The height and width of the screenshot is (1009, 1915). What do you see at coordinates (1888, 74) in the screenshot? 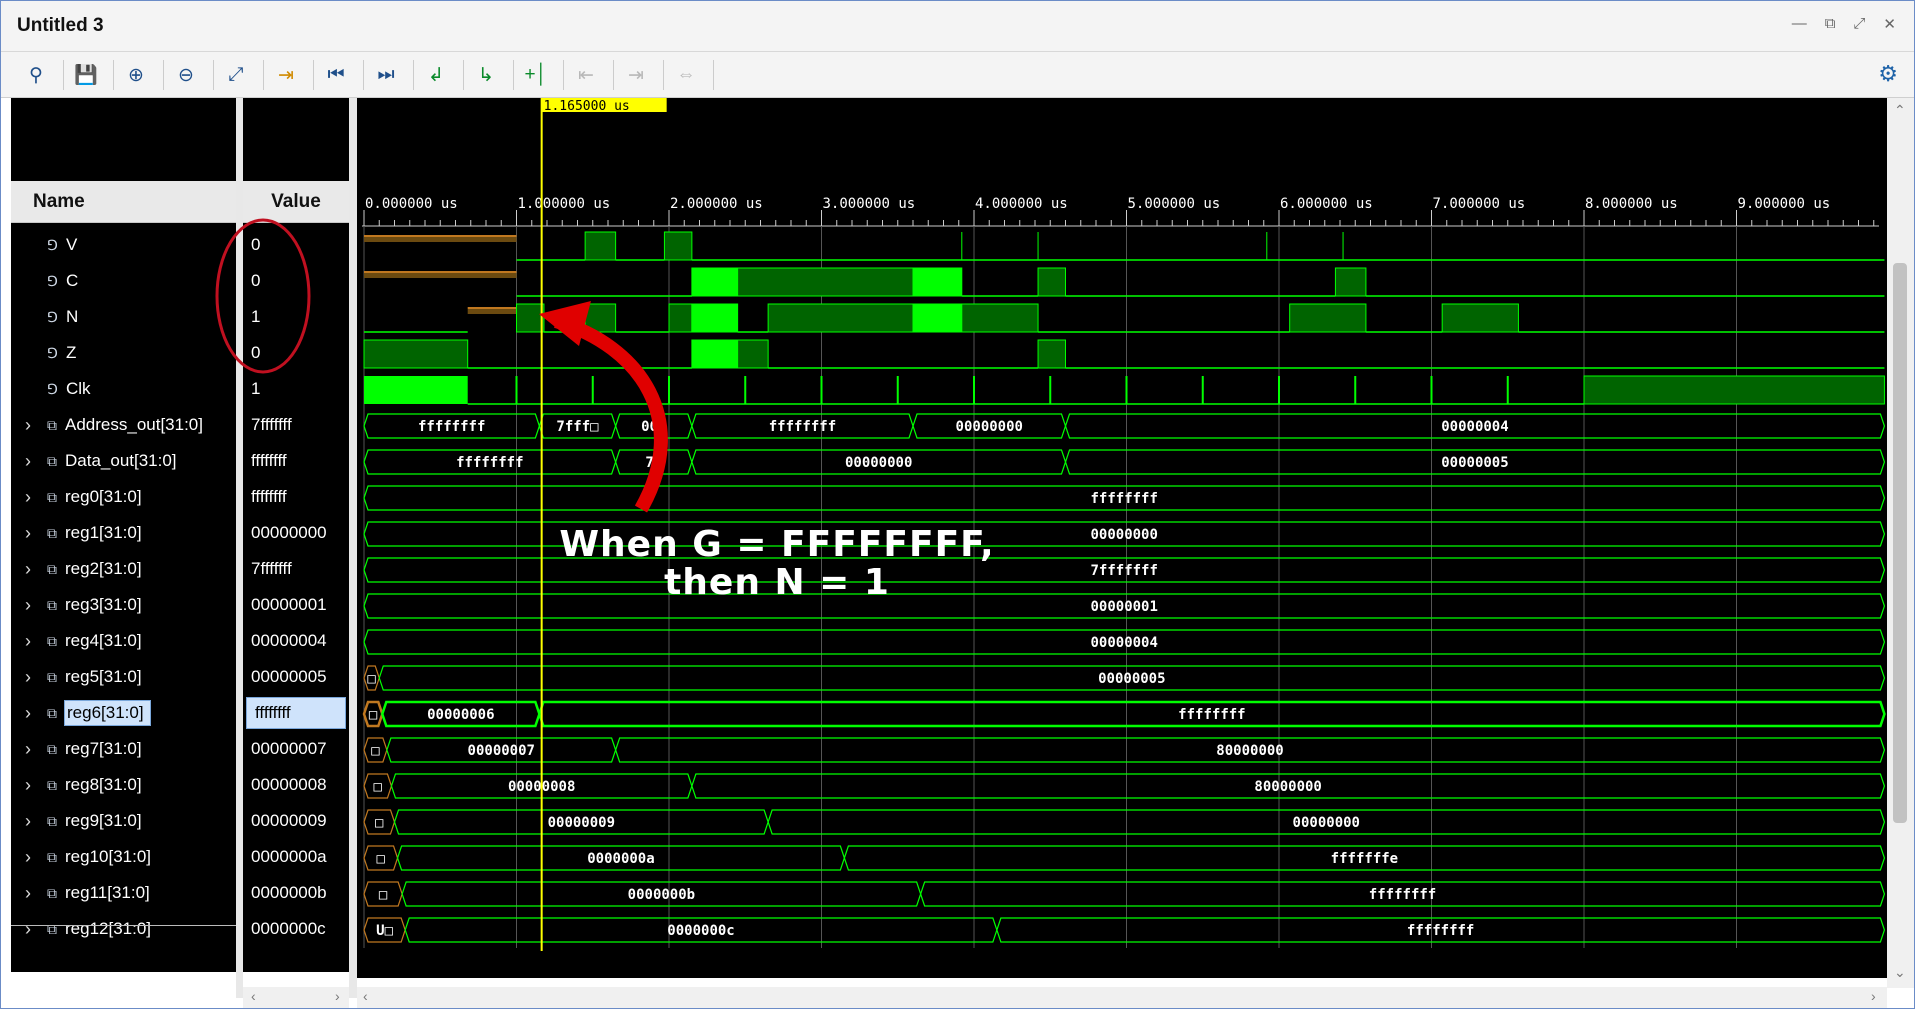
I see `settings-icon: ⚙` at bounding box center [1888, 74].